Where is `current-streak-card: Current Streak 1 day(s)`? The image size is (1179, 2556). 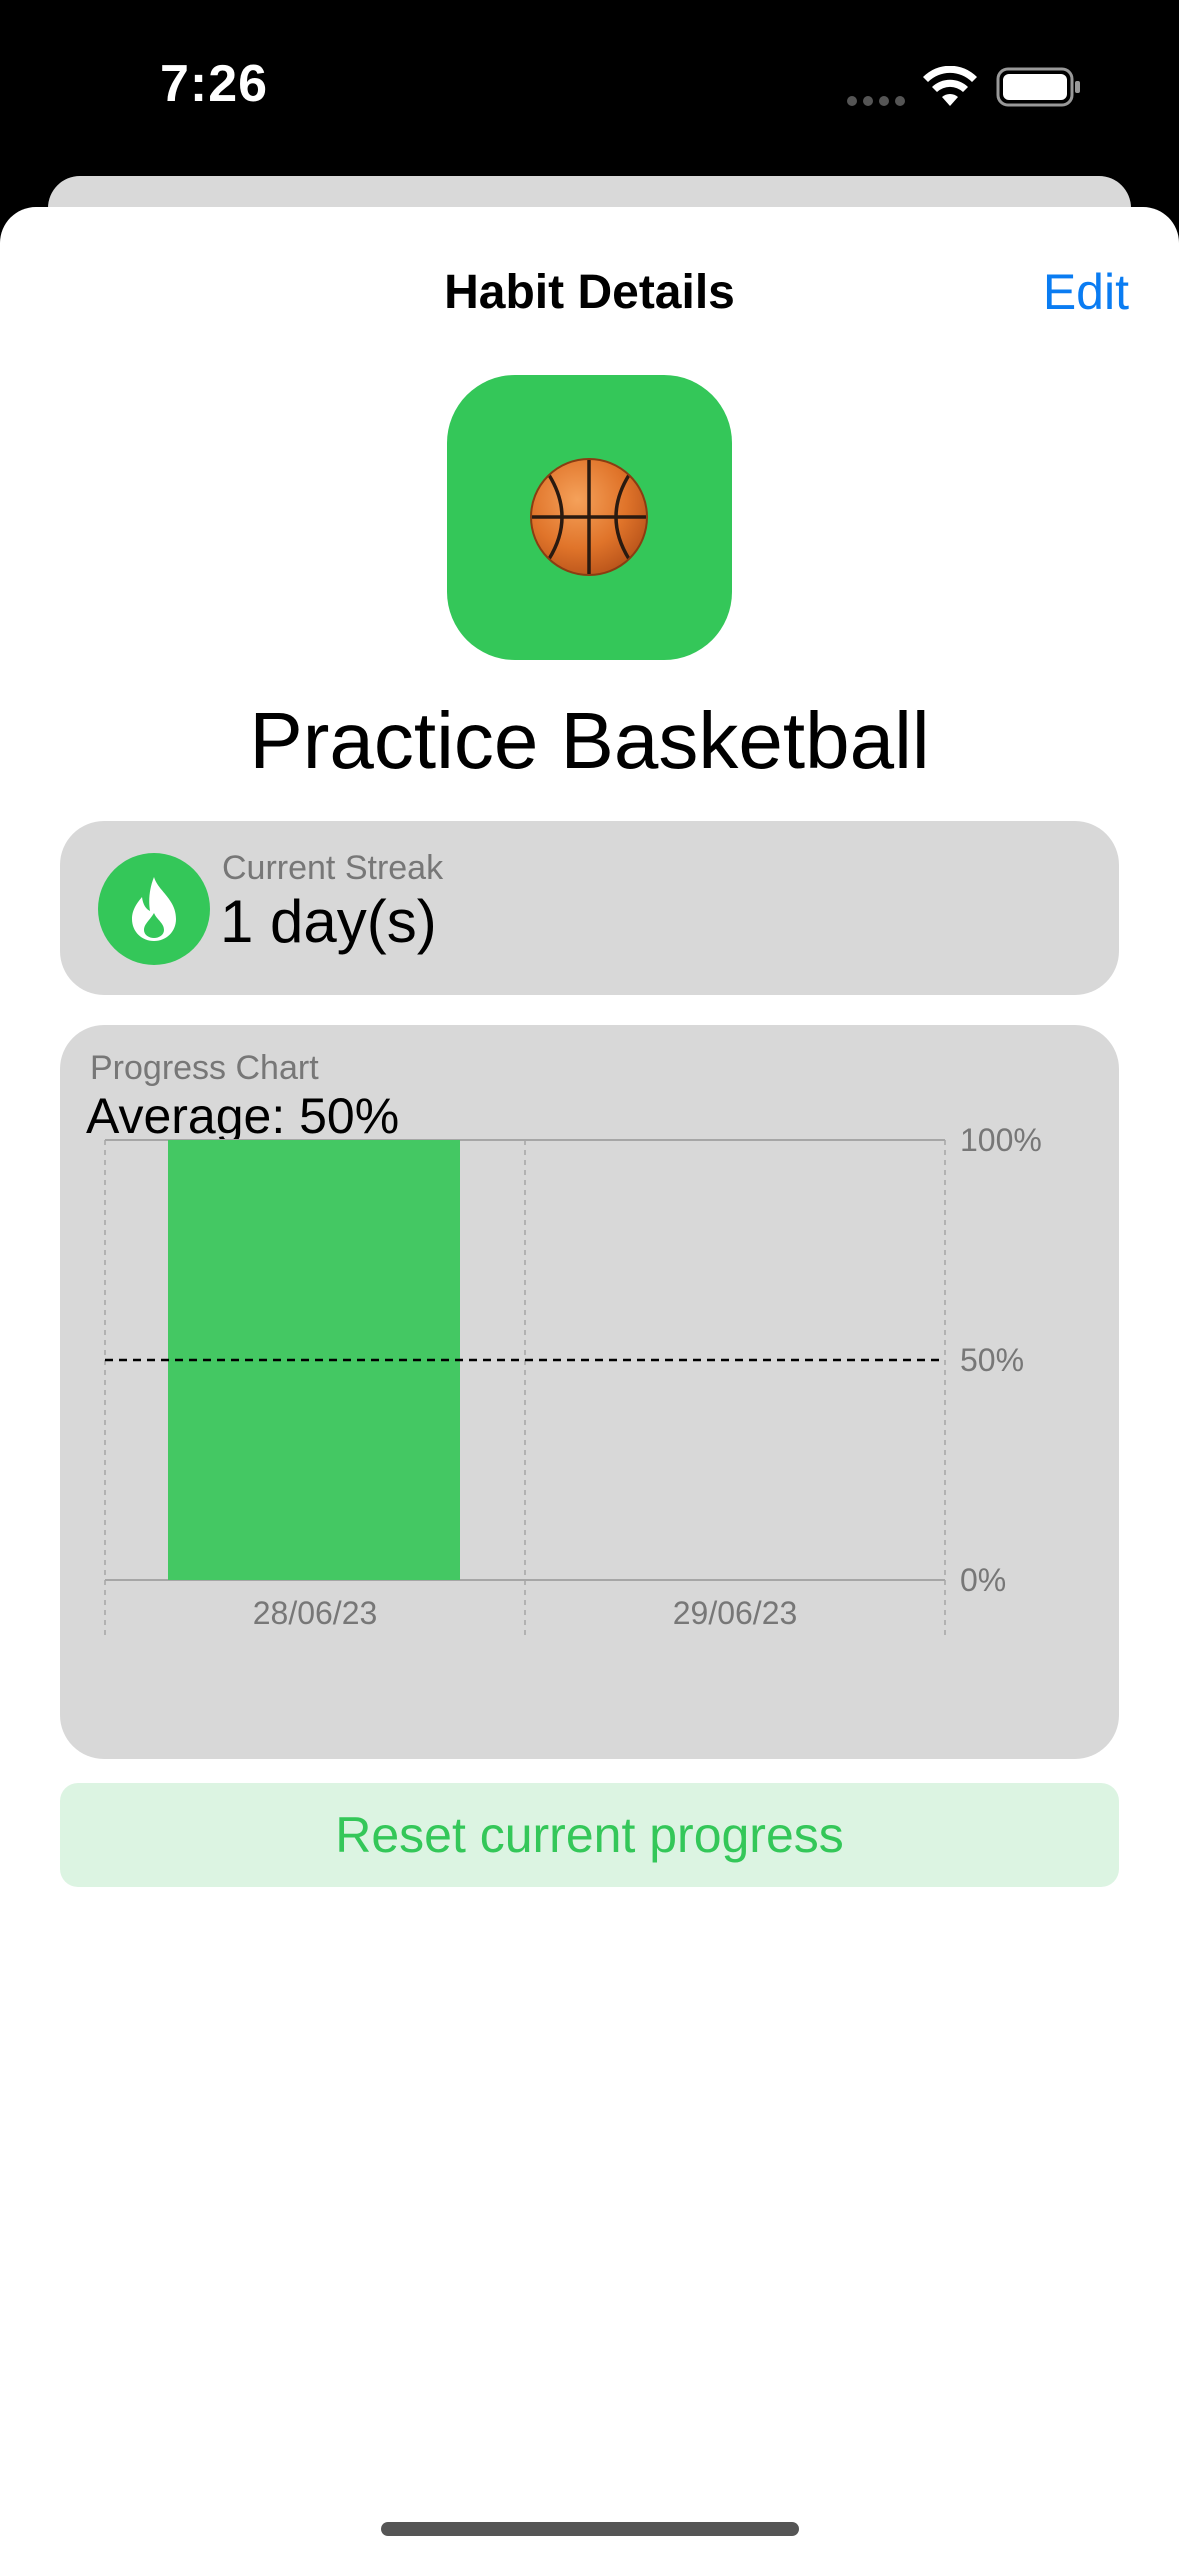
current-streak-card: Current Streak 1 day(s) is located at coordinates (589, 908).